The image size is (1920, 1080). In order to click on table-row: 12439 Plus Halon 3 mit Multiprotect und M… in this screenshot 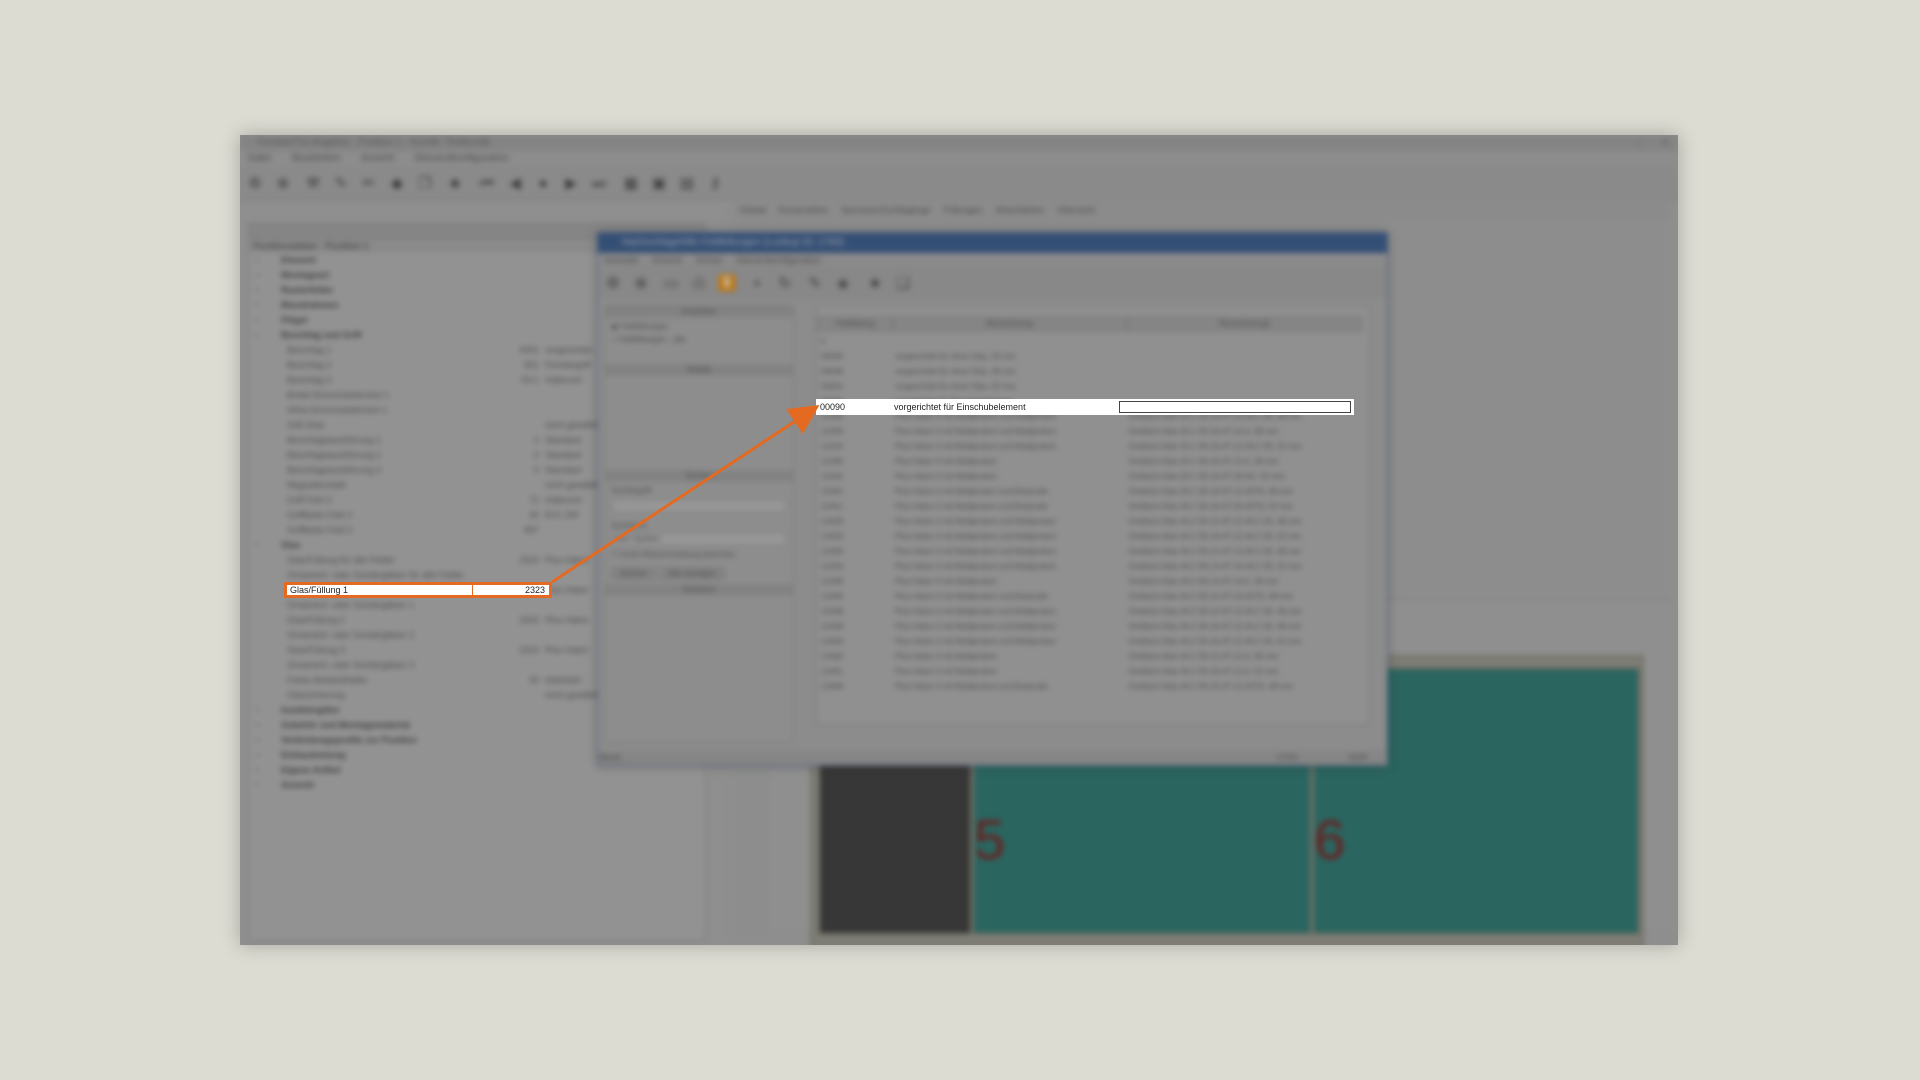, I will do `click(1087, 626)`.